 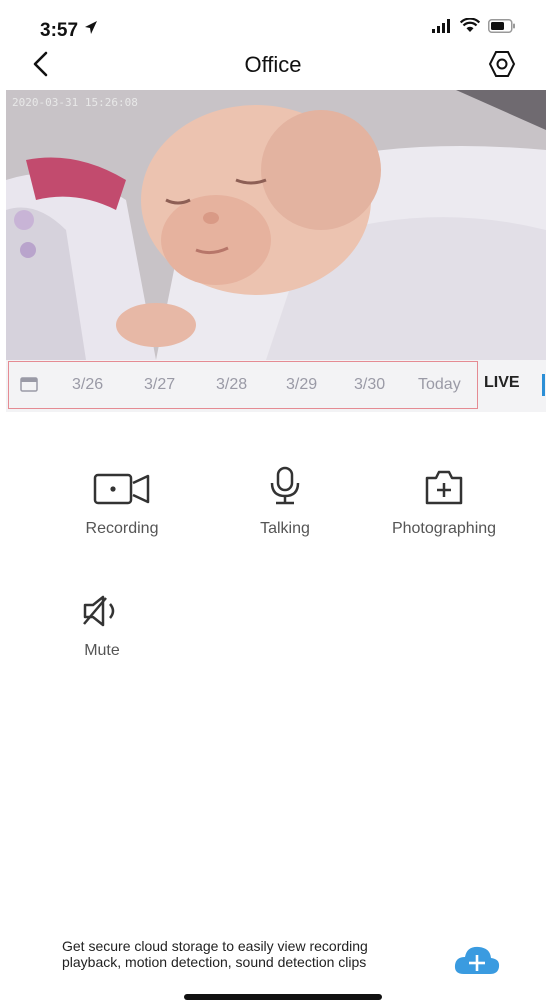 I want to click on date-item-3-29: 3/29, so click(x=301, y=385).